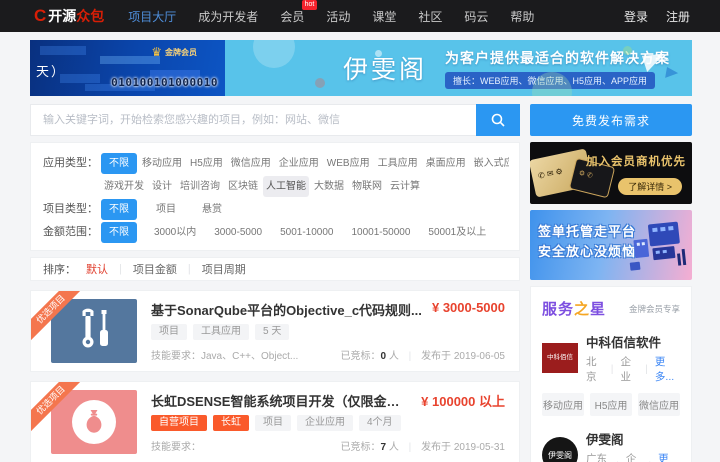  What do you see at coordinates (243, 186) in the screenshot?
I see `filter-chip: 区块链` at bounding box center [243, 186].